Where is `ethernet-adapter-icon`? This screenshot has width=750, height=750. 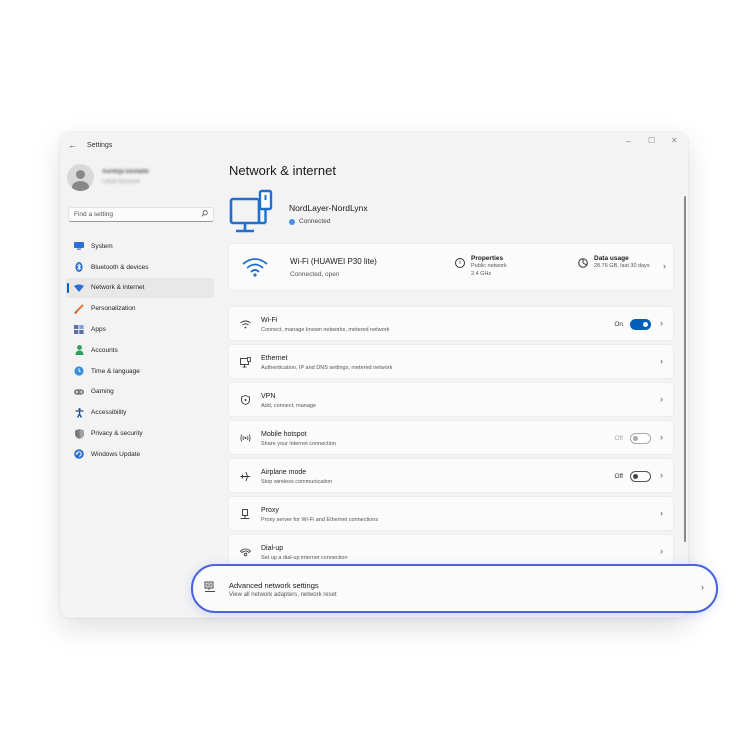
ethernet-adapter-icon is located at coordinates (251, 211).